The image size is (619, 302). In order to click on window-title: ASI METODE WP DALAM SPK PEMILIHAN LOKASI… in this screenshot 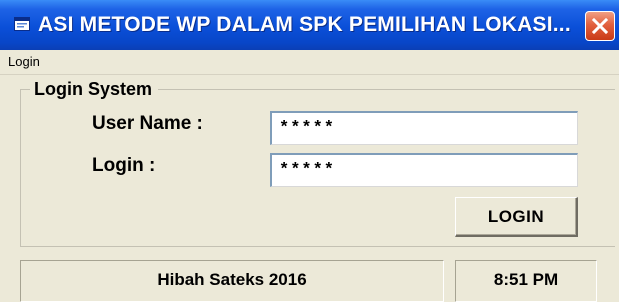, I will do `click(304, 24)`.